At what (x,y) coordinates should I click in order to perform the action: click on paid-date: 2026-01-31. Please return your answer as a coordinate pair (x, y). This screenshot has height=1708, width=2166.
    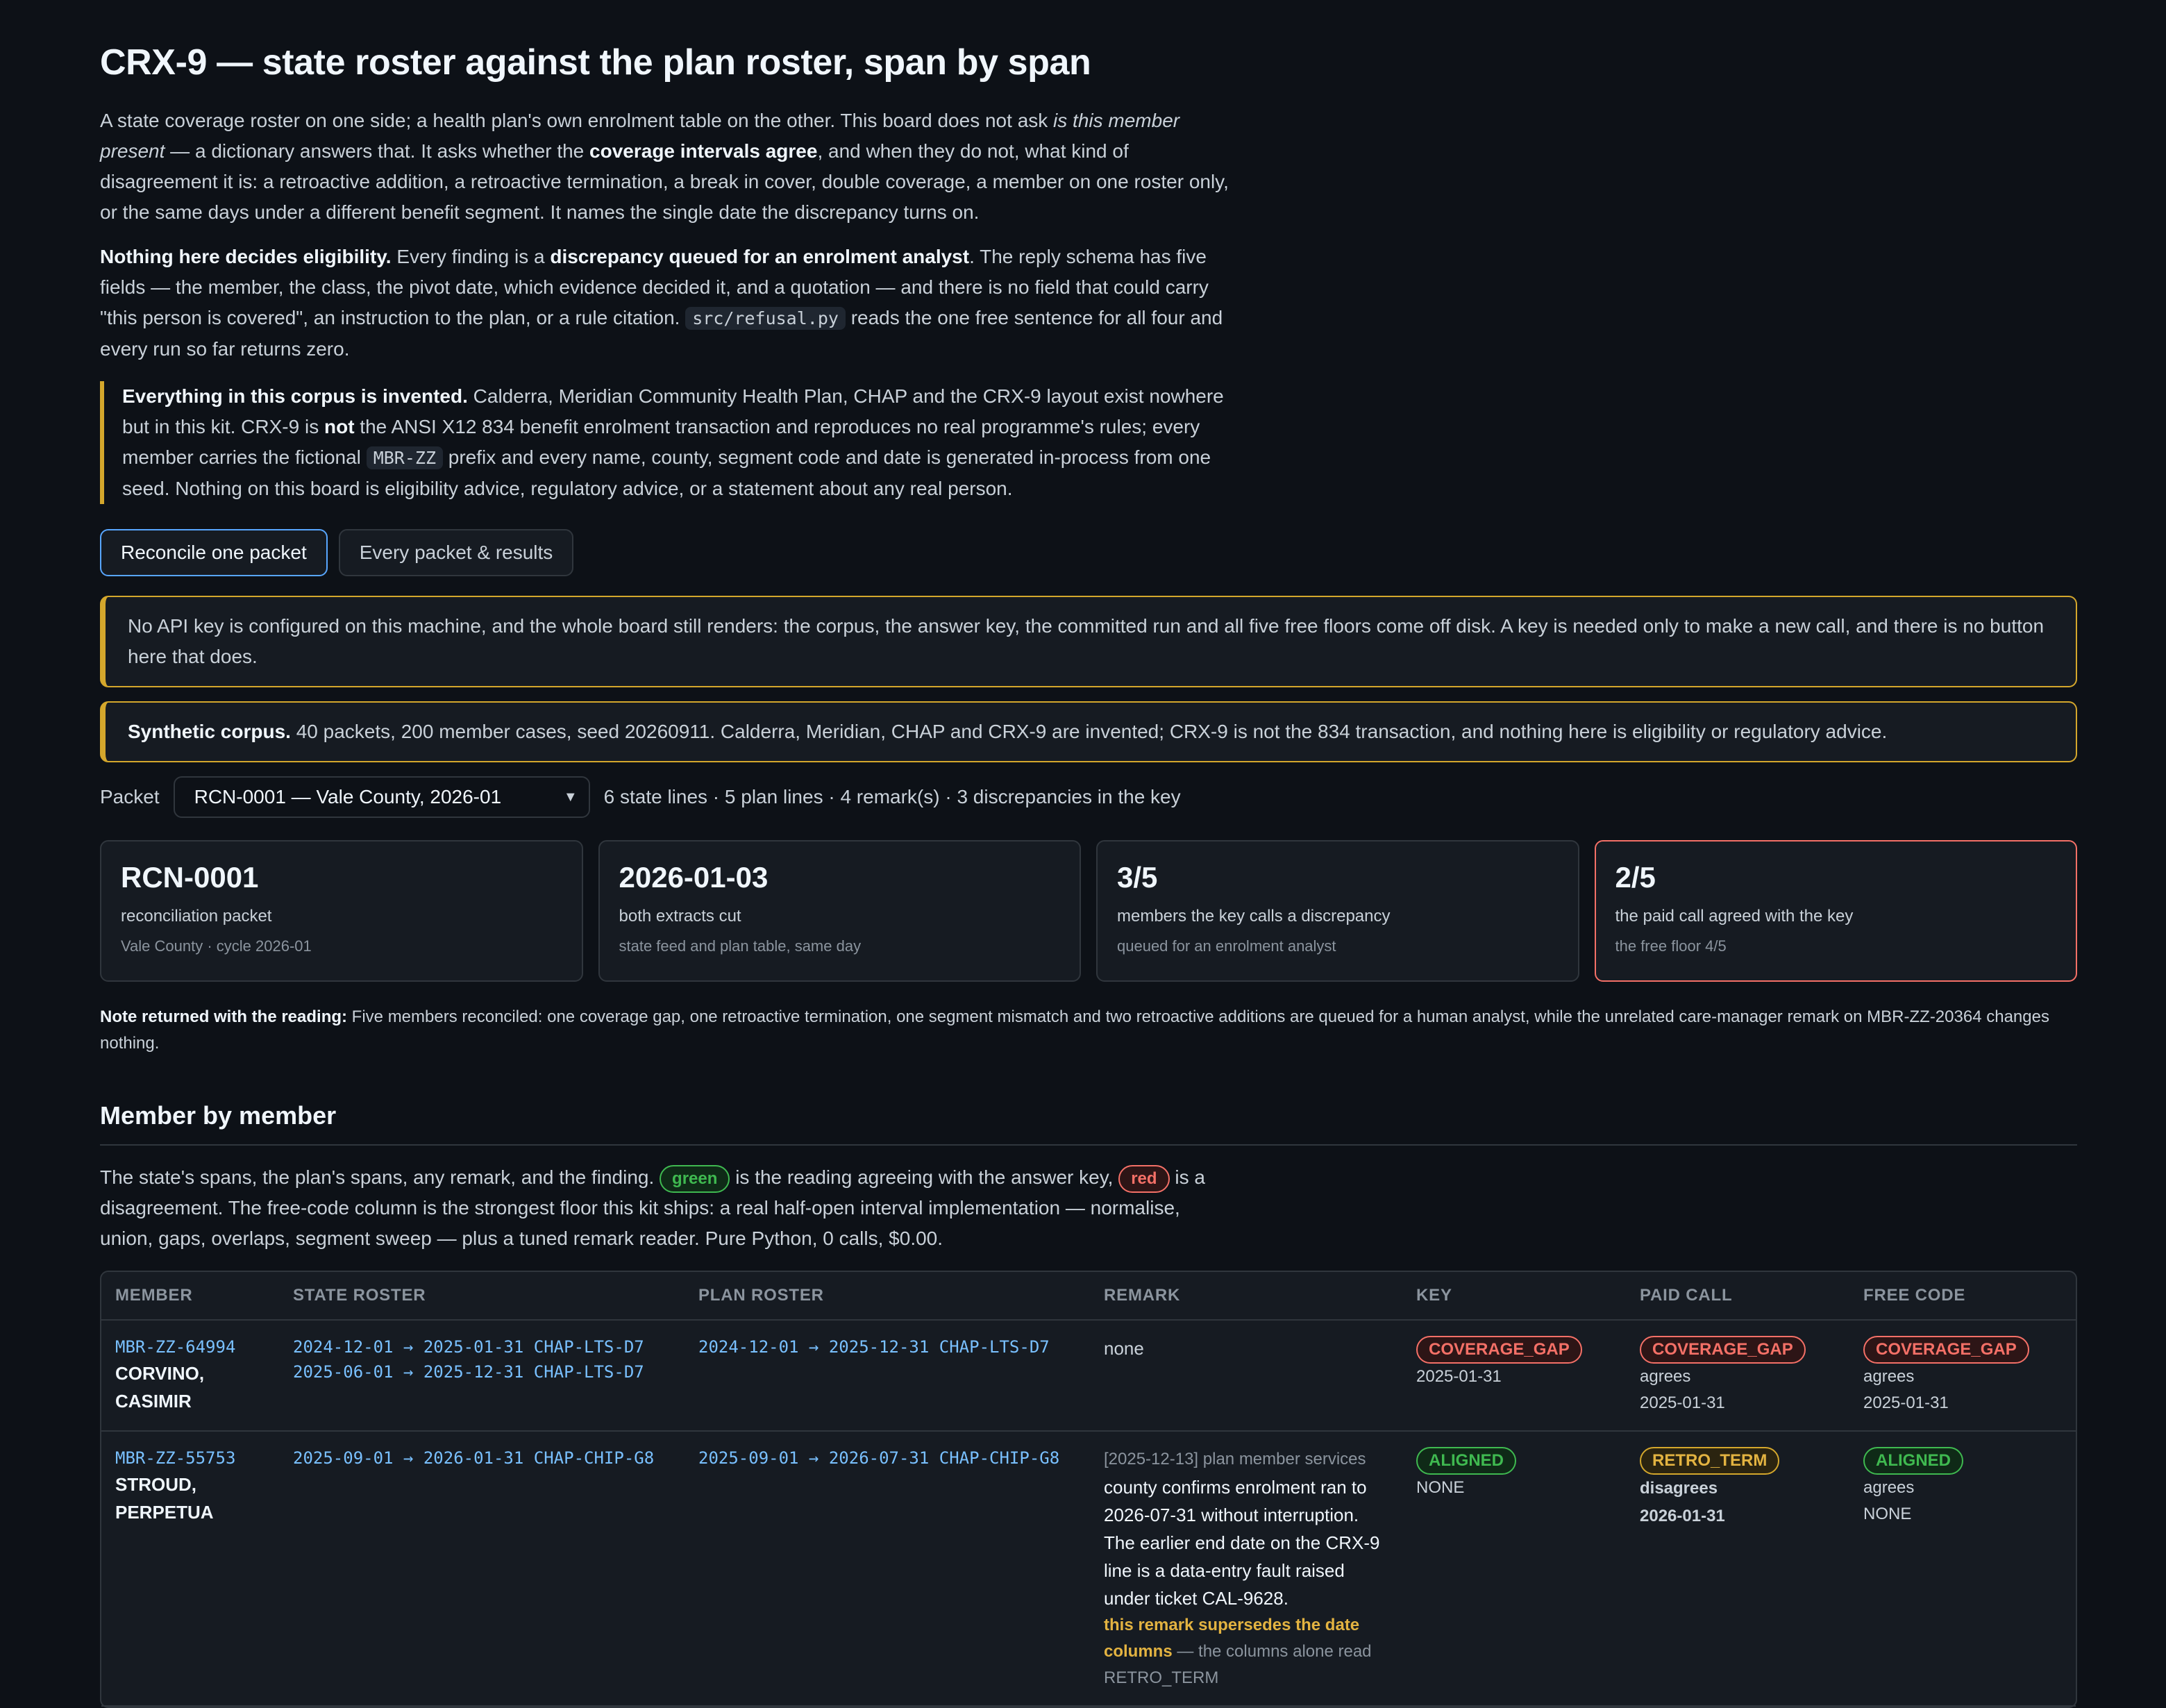
    Looking at the image, I should click on (1682, 1516).